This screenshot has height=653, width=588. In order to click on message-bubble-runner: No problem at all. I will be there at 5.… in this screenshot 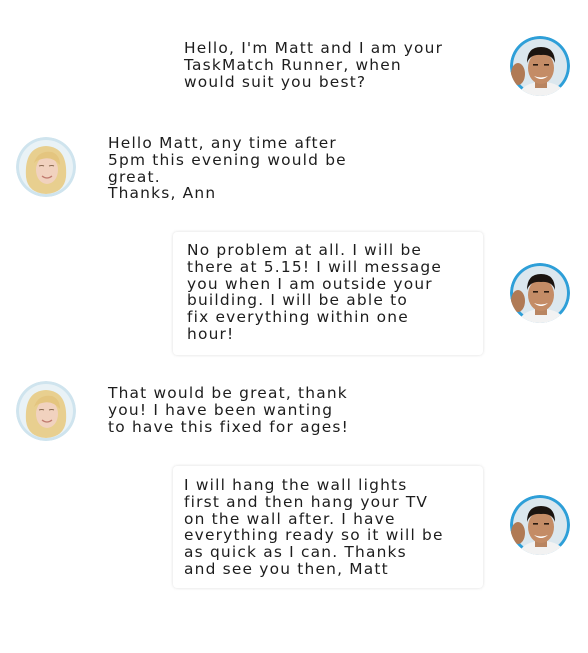, I will do `click(328, 293)`.